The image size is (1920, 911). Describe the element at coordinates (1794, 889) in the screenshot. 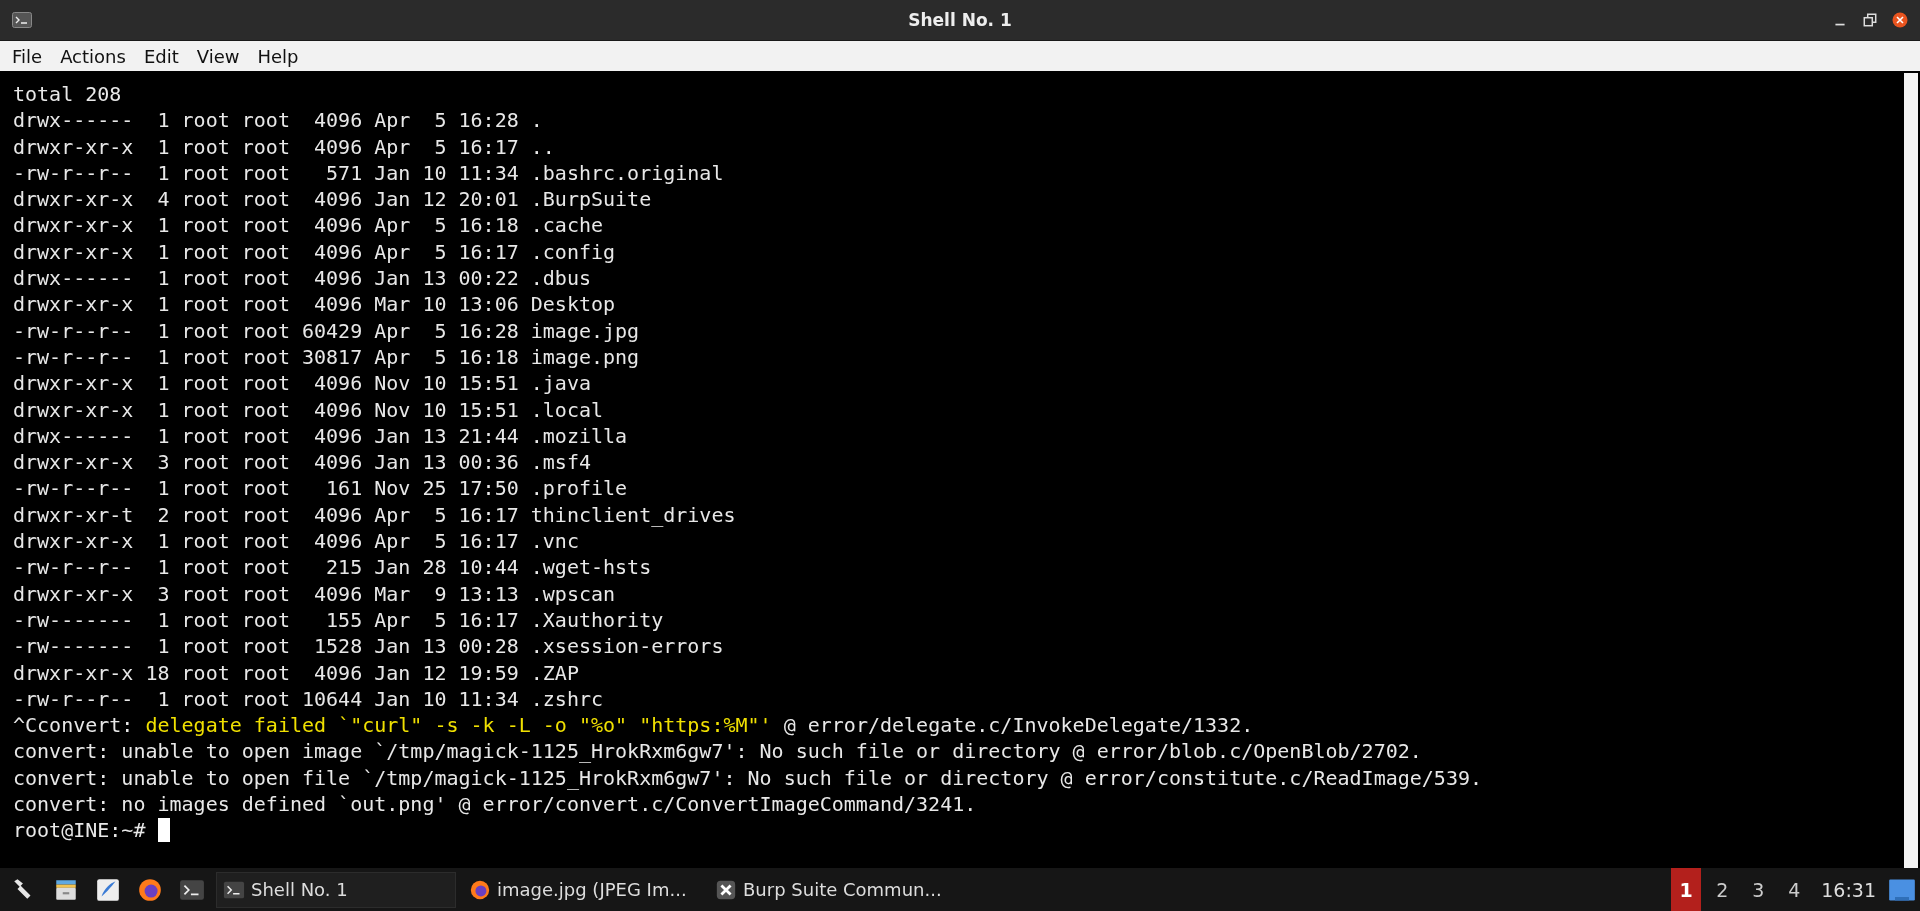

I see `workspace-button: 4` at that location.